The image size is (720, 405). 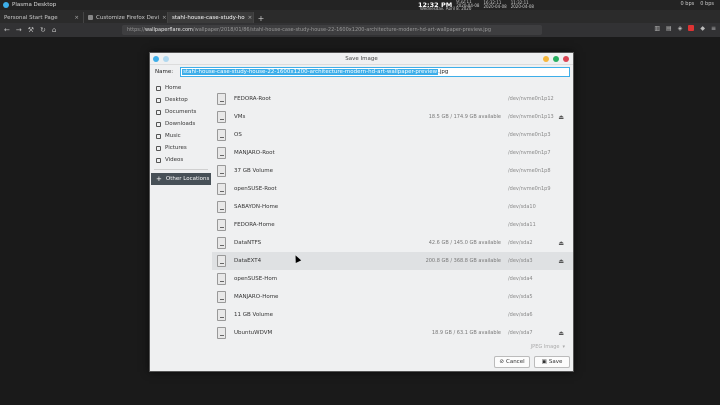 I want to click on sidebar-item-pictures: Pictures, so click(x=181, y=148).